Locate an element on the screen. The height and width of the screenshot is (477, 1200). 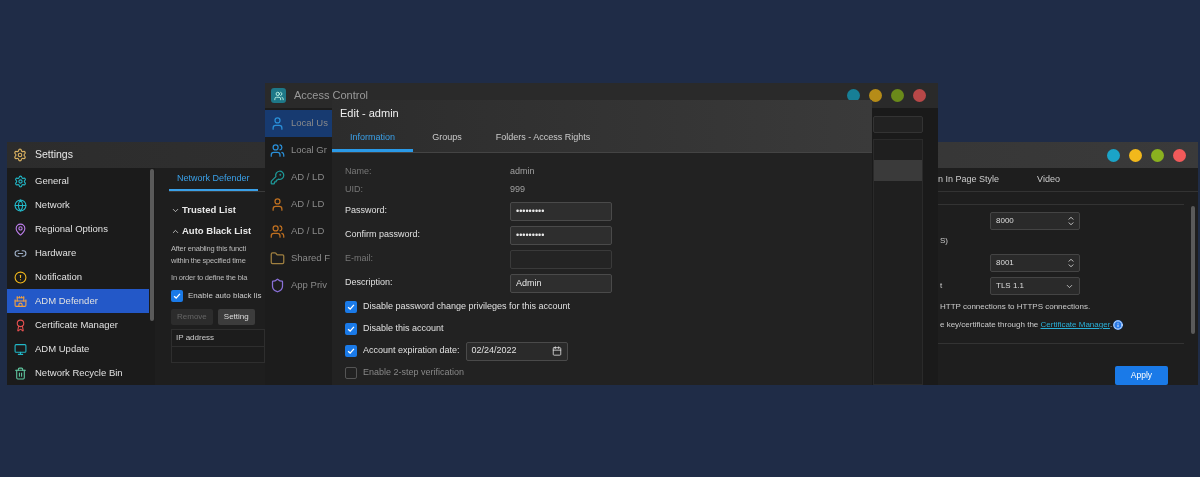
sidebar-item: Regional Options is located at coordinates (78, 229).